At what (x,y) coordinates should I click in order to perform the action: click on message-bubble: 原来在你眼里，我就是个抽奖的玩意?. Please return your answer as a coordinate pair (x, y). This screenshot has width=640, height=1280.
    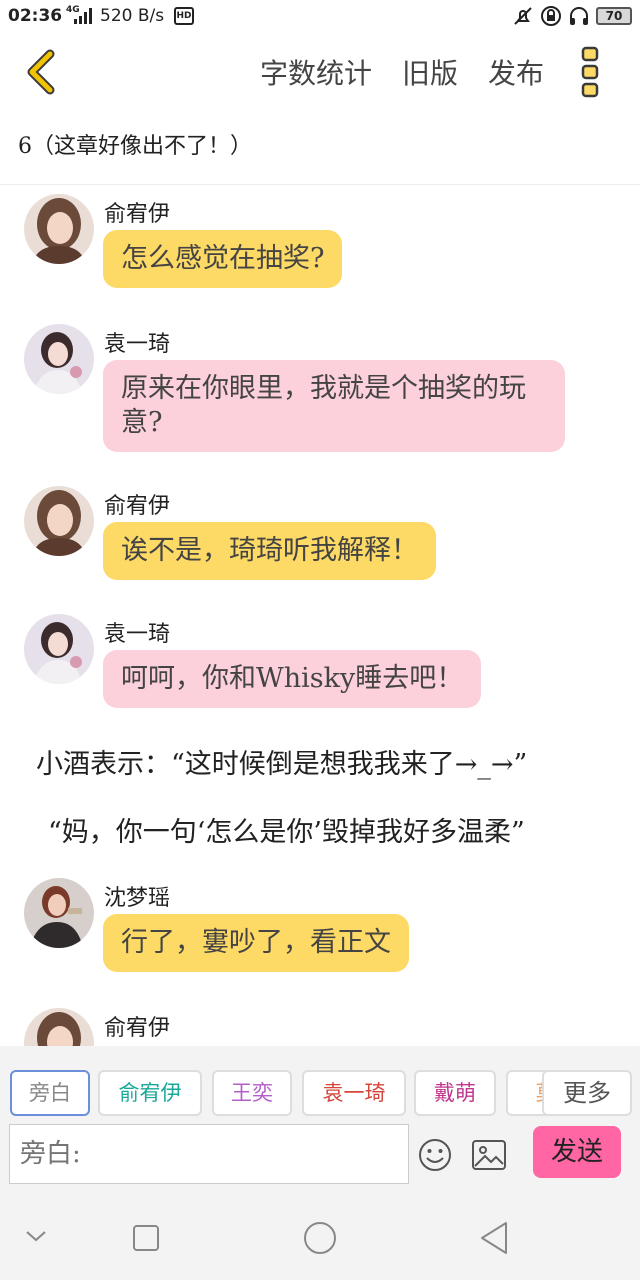
    Looking at the image, I should click on (334, 406).